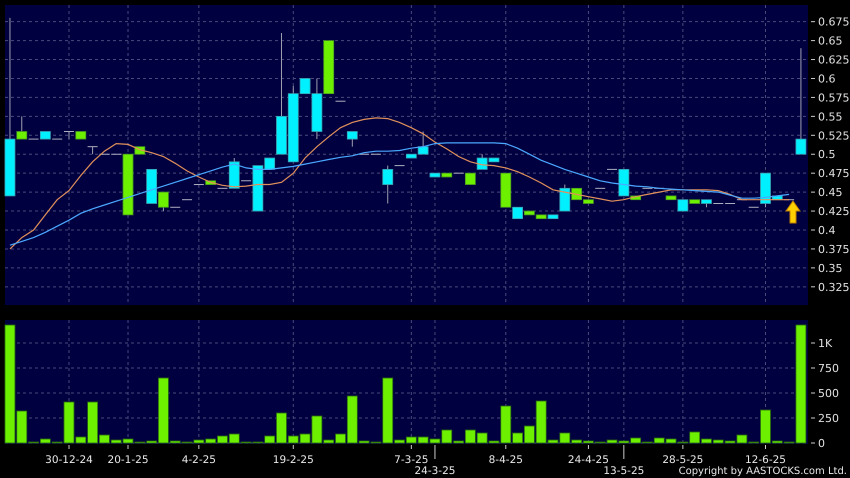 Image resolution: width=850 pixels, height=478 pixels. What do you see at coordinates (505, 460) in the screenshot?
I see `date-label: 8-4-25` at bounding box center [505, 460].